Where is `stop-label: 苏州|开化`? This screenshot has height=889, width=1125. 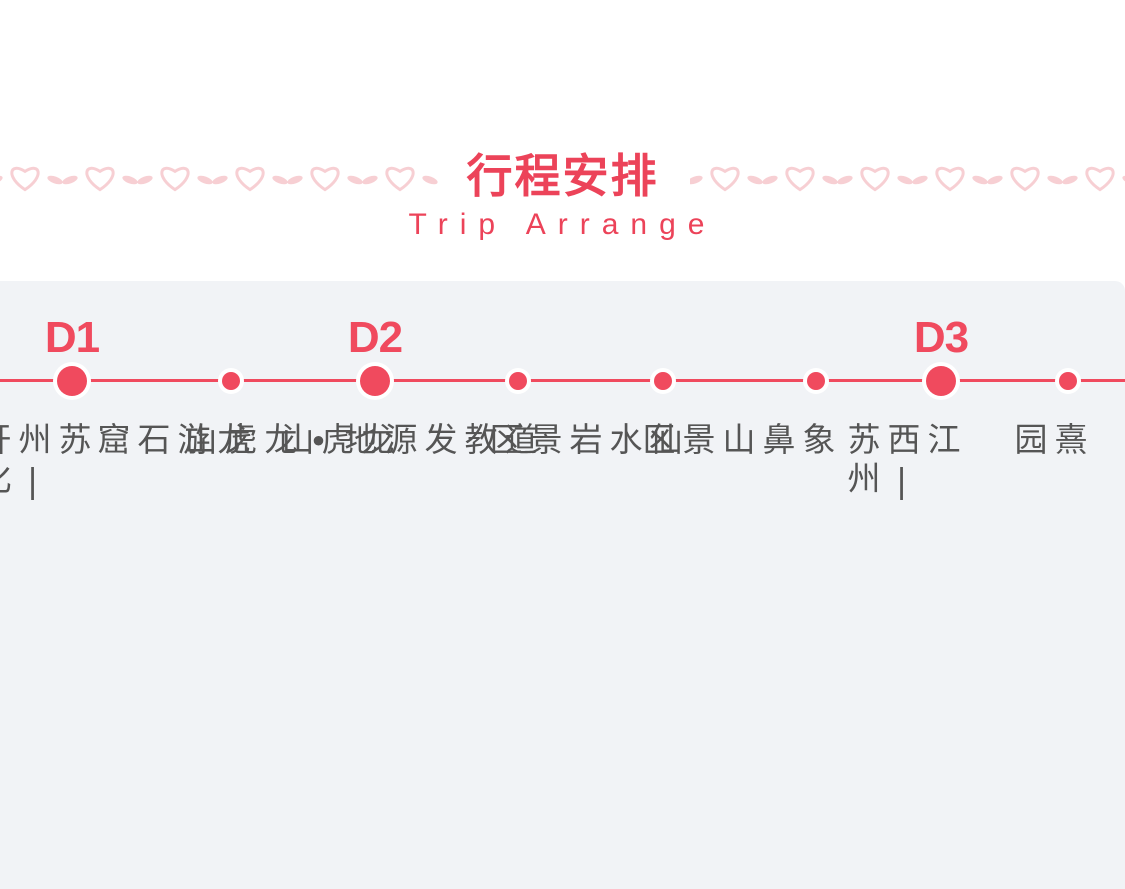 stop-label: 苏州|开化 is located at coordinates (46, 464).